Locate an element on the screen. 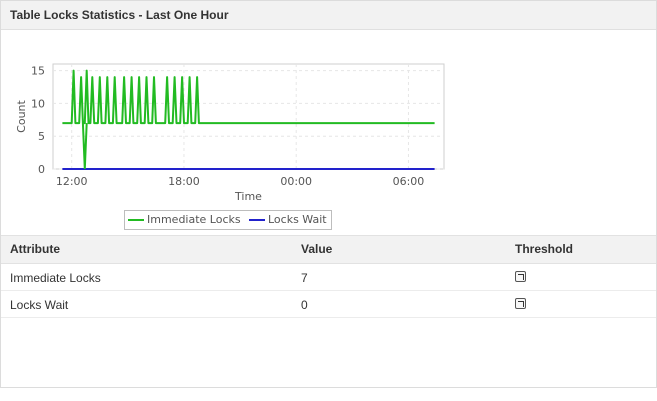 The image size is (657, 401). legend-label-locks-wait: Locks Wait is located at coordinates (297, 219).